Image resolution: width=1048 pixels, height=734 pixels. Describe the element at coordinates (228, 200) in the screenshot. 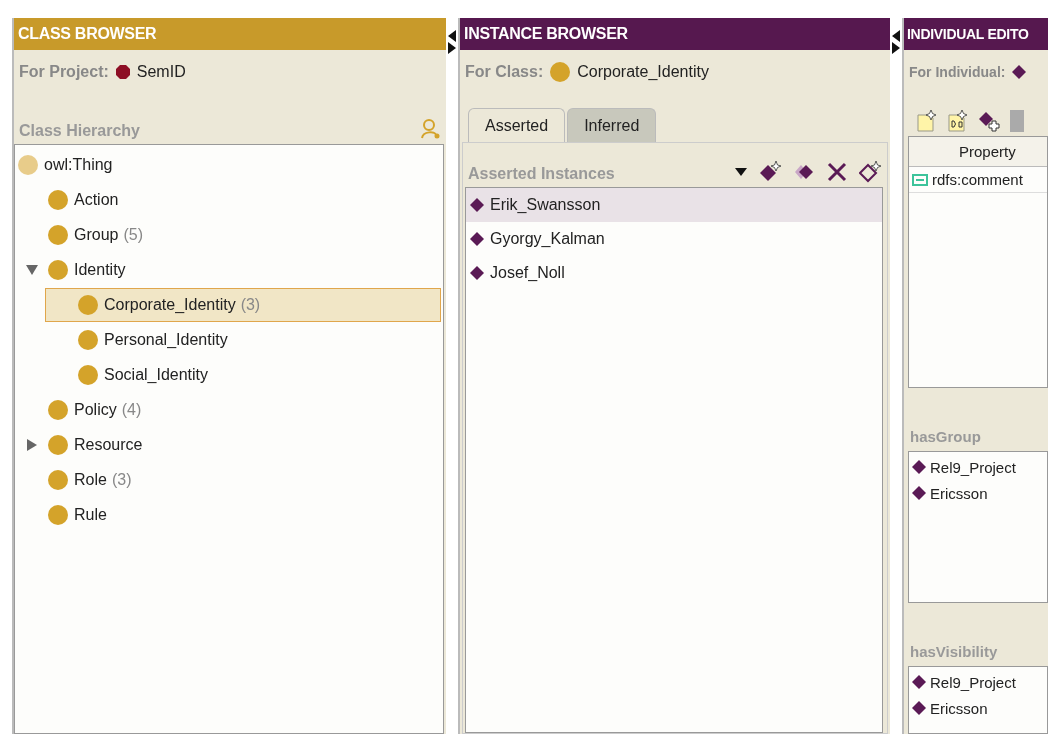

I see `tree-item: Action` at that location.